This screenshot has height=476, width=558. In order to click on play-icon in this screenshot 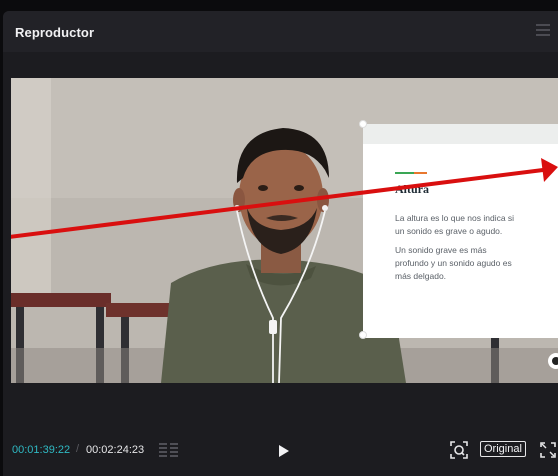, I will do `click(283, 451)`.